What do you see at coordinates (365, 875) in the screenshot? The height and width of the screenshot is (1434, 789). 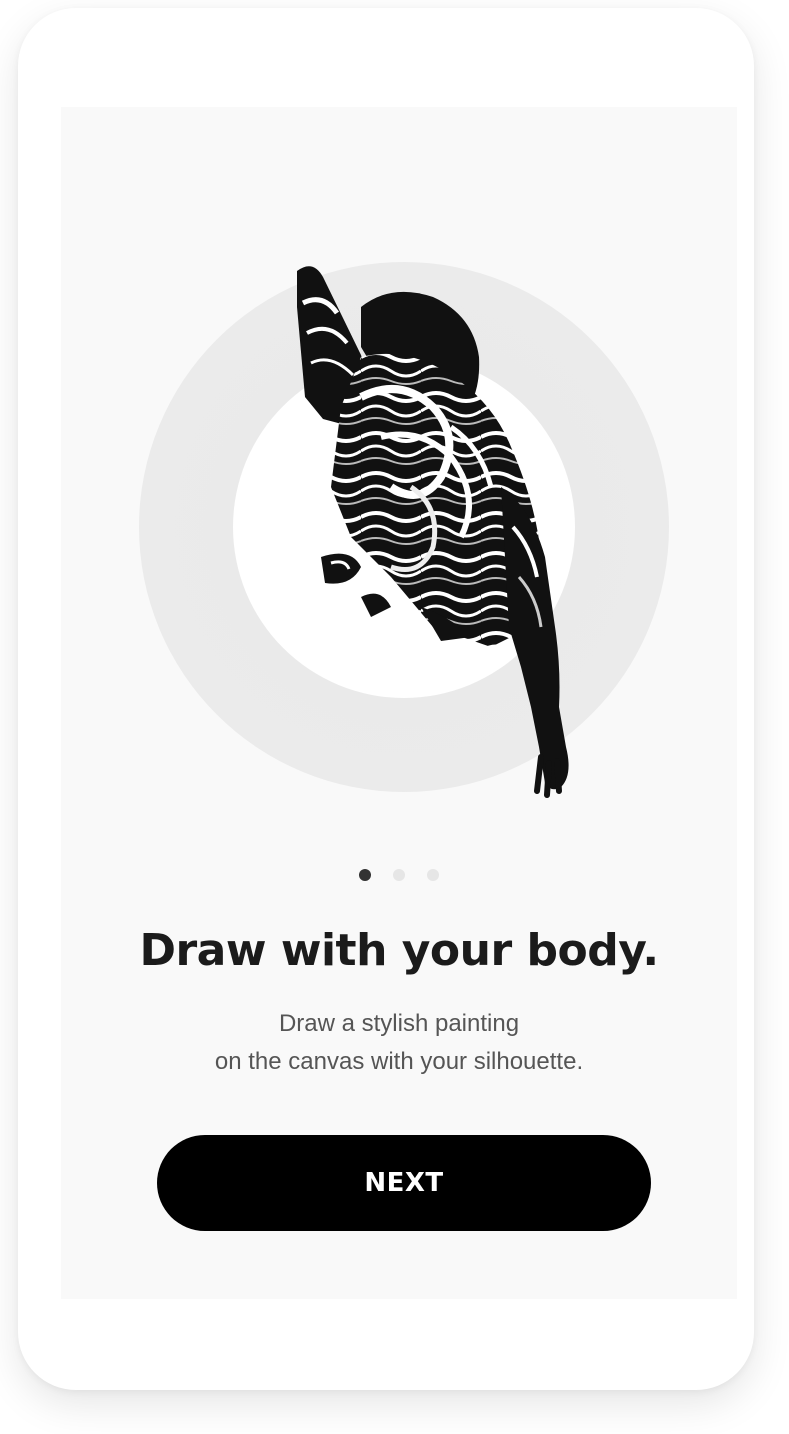 I see `page-dot-1-active` at bounding box center [365, 875].